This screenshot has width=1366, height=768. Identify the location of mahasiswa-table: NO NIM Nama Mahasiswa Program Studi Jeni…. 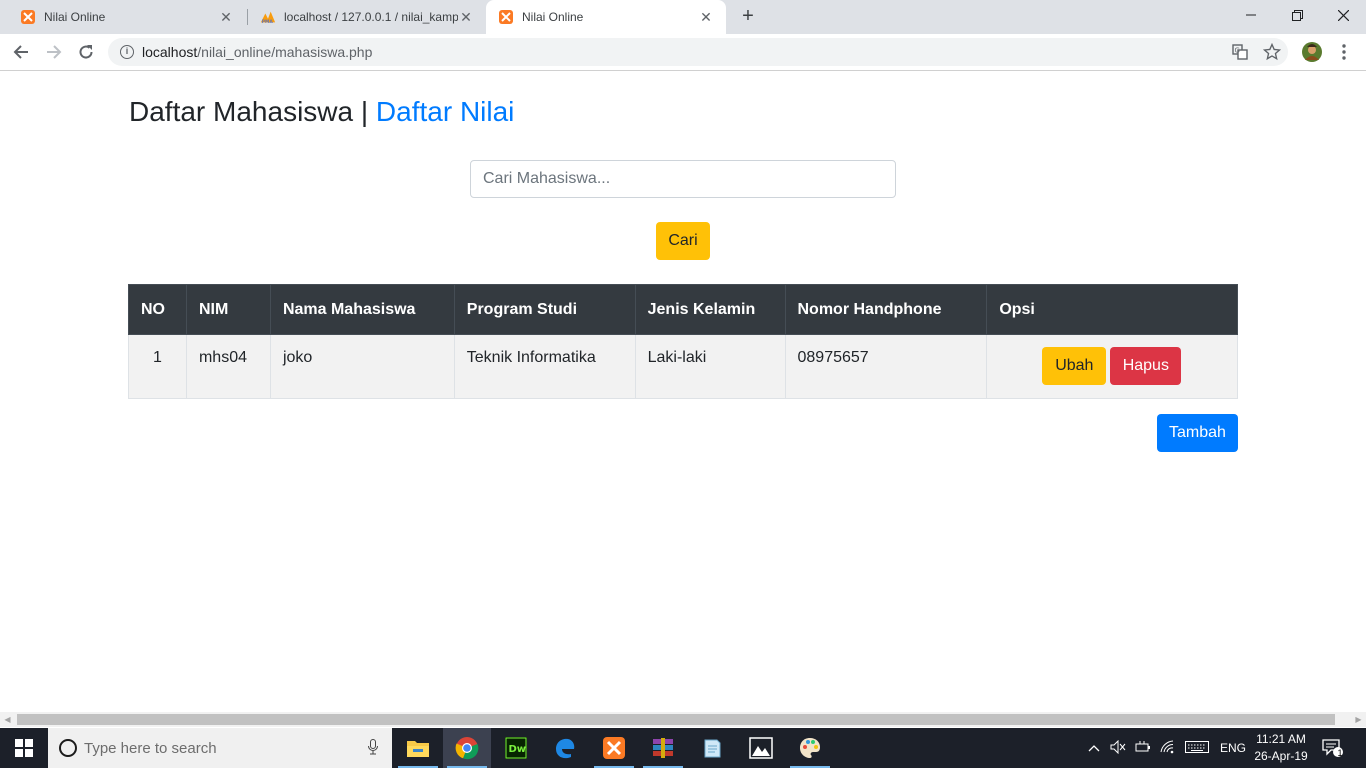
(683, 341).